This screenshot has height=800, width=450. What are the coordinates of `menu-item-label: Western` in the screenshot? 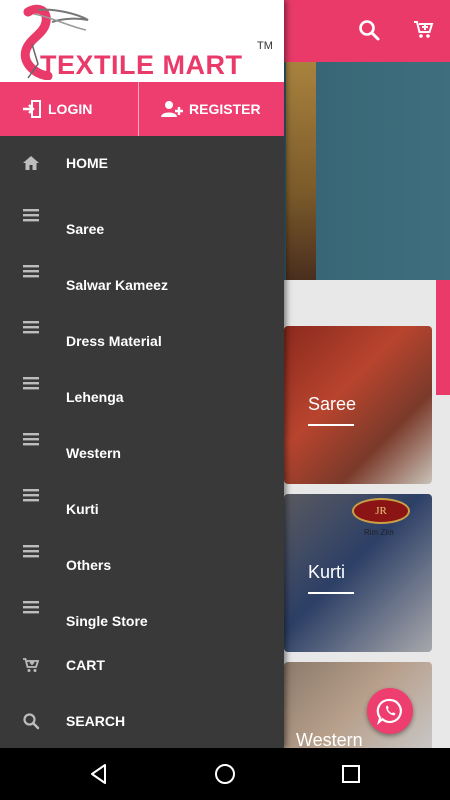 It's located at (93, 452).